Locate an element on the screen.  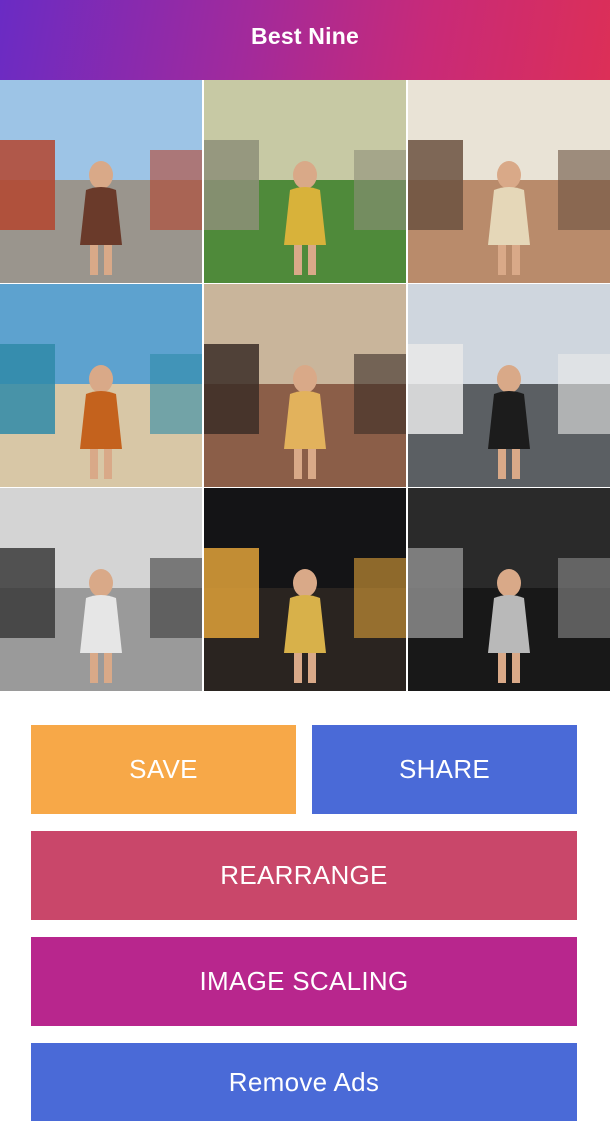
page-title: Best Nine is located at coordinates (305, 35).